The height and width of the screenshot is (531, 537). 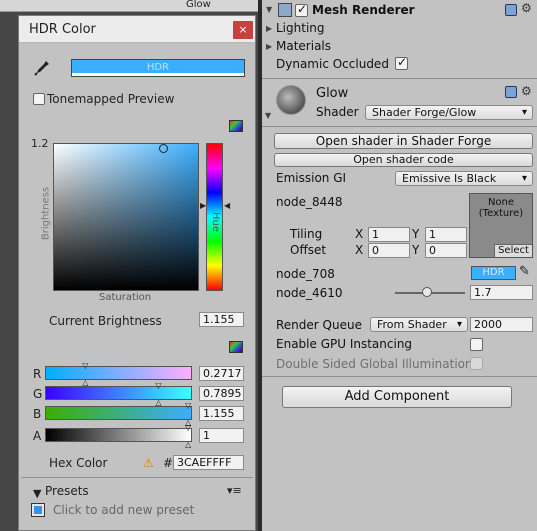 What do you see at coordinates (501, 292) in the screenshot?
I see `node-4610-input: 1.7` at bounding box center [501, 292].